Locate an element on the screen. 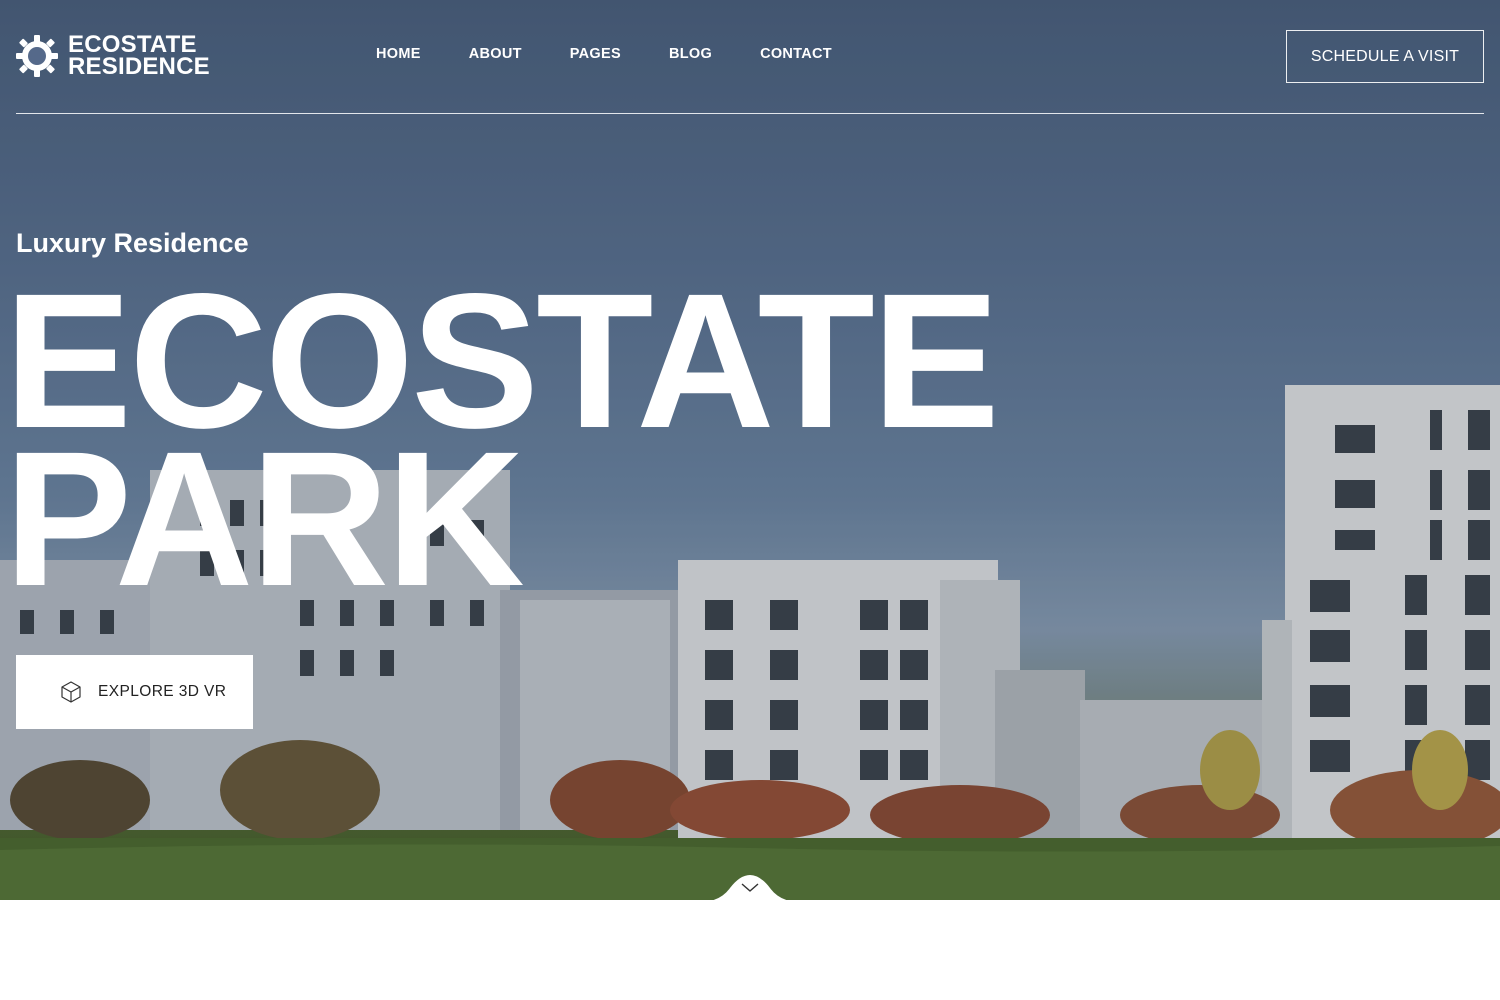 Image resolution: width=1500 pixels, height=1000 pixels. nav-item-blog: BLOG is located at coordinates (690, 54).